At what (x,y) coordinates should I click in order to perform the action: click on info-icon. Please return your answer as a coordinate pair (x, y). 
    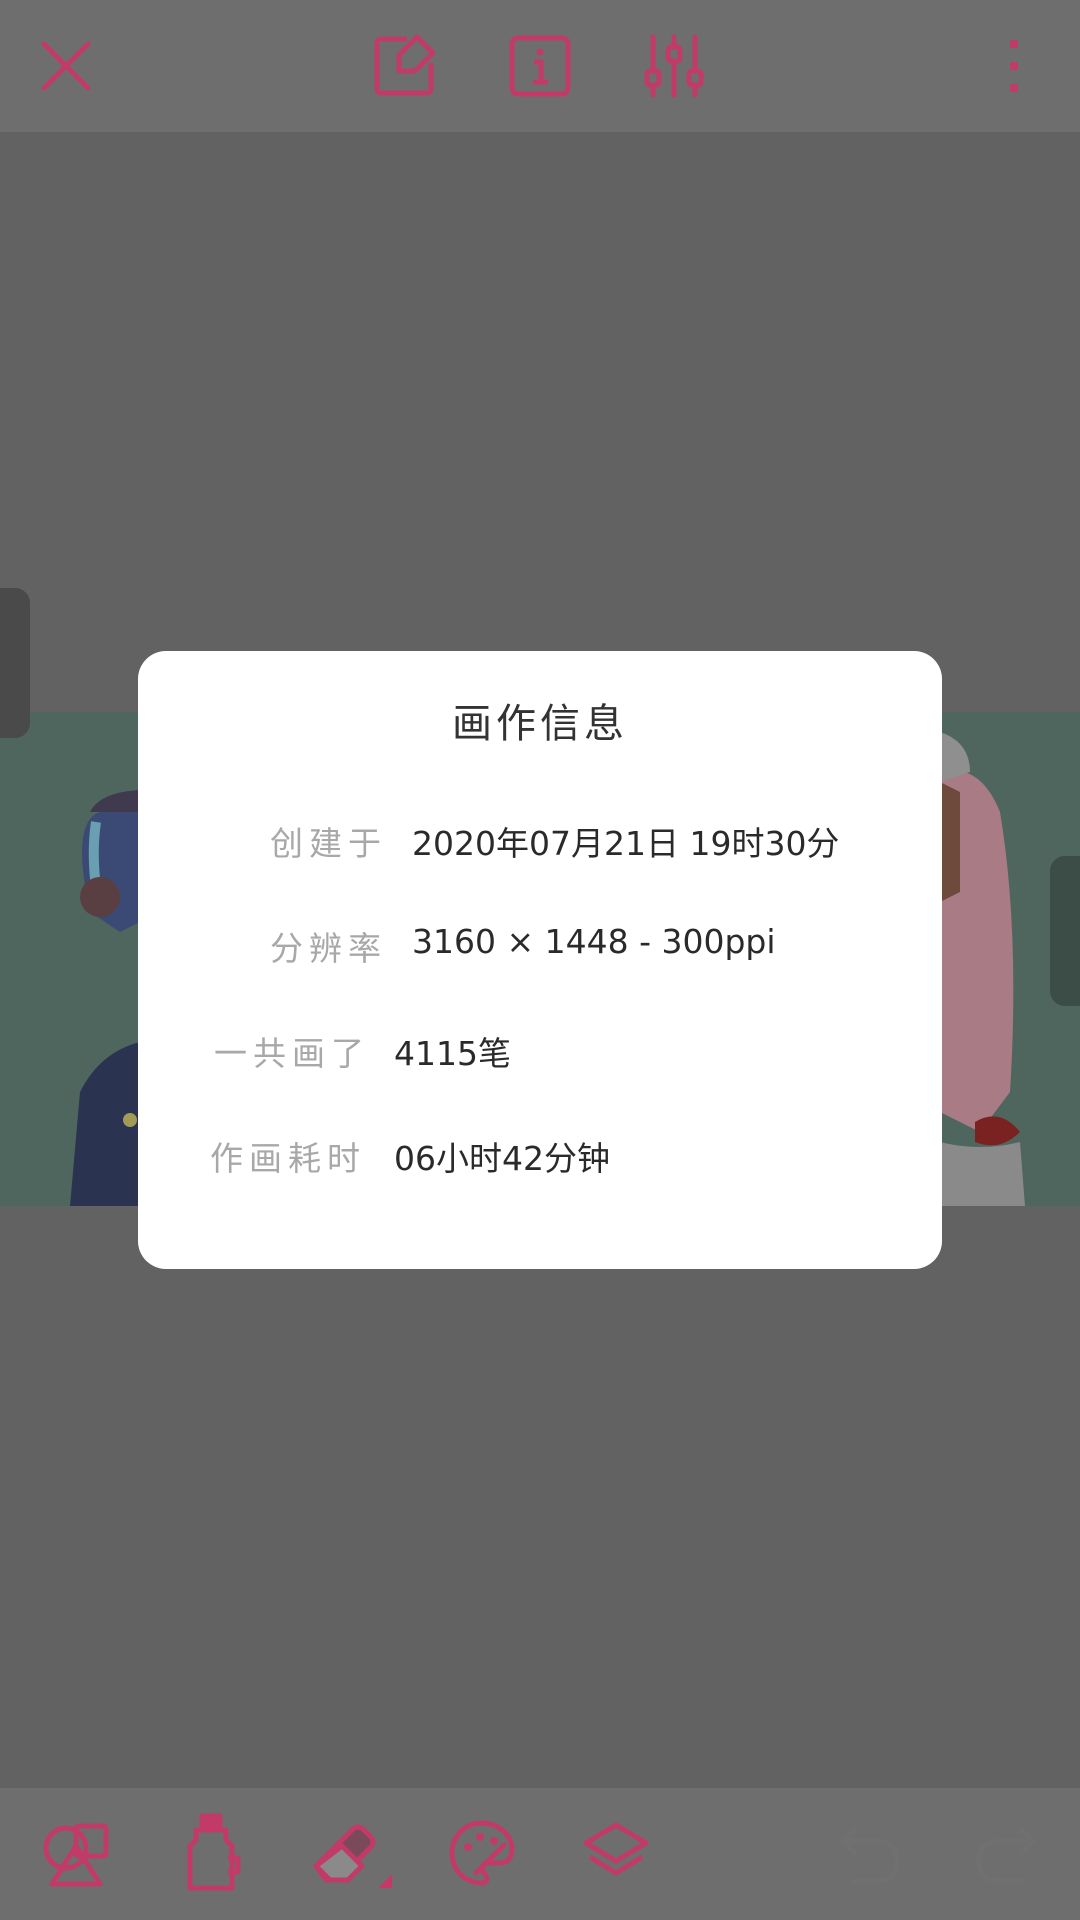
    Looking at the image, I should click on (540, 66).